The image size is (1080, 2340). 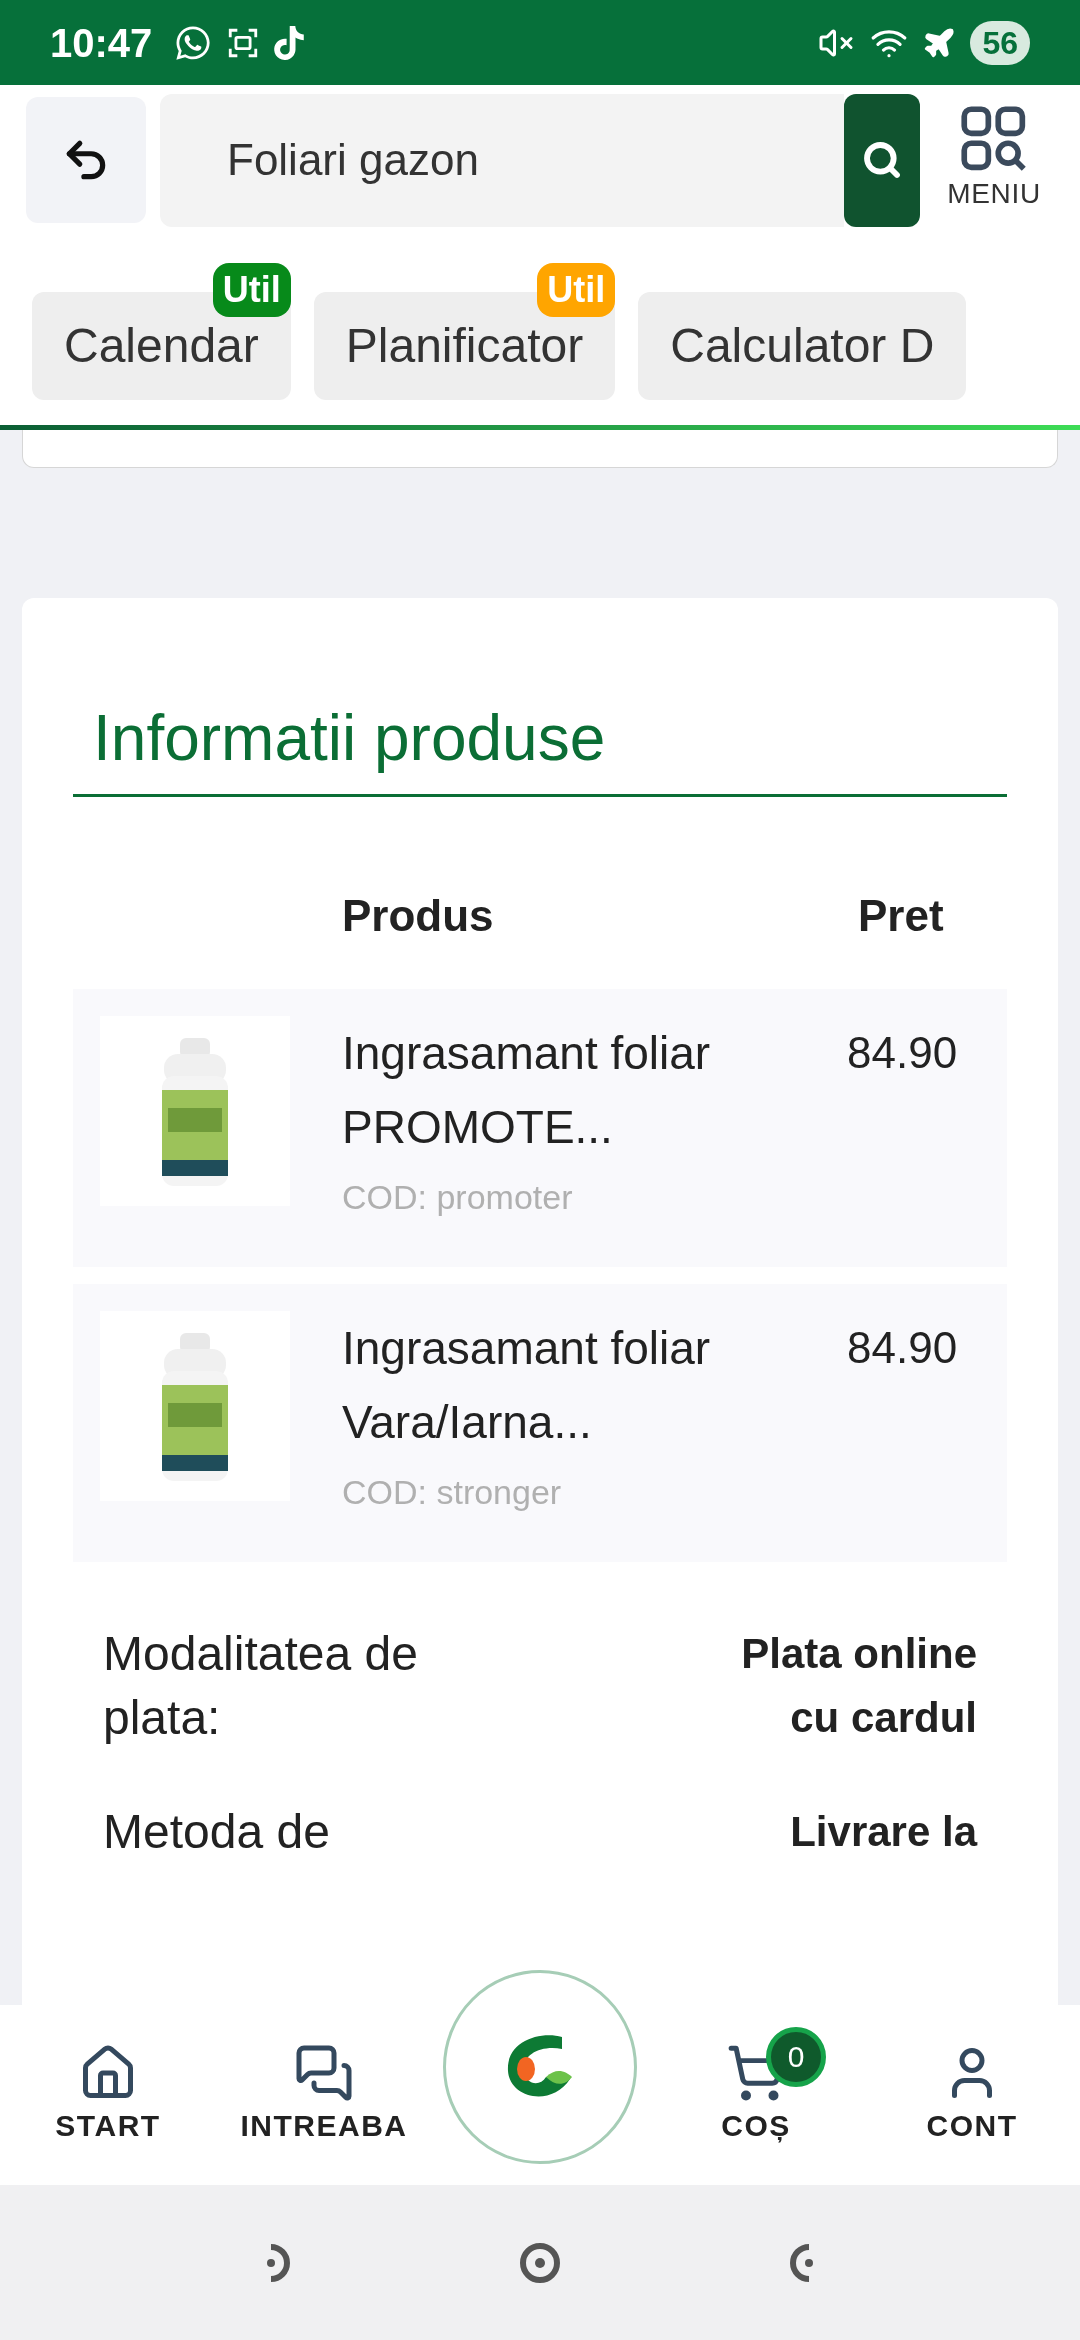 What do you see at coordinates (883, 1832) in the screenshot?
I see `detail-value: Livrare la` at bounding box center [883, 1832].